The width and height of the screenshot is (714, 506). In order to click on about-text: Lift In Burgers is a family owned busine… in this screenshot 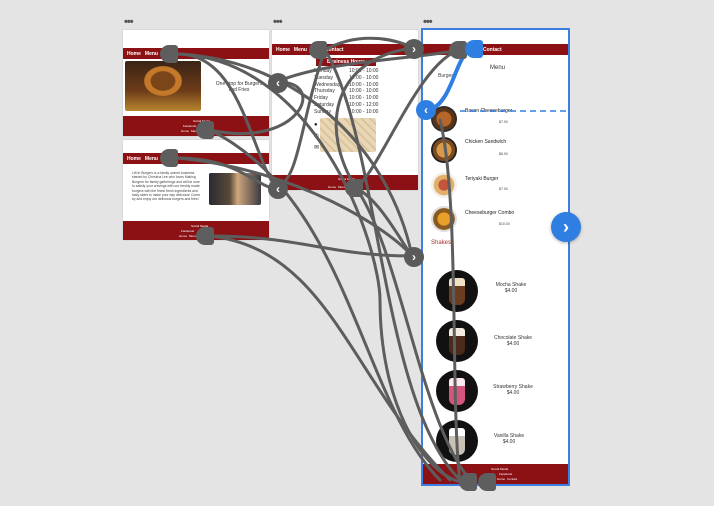, I will do `click(166, 186)`.